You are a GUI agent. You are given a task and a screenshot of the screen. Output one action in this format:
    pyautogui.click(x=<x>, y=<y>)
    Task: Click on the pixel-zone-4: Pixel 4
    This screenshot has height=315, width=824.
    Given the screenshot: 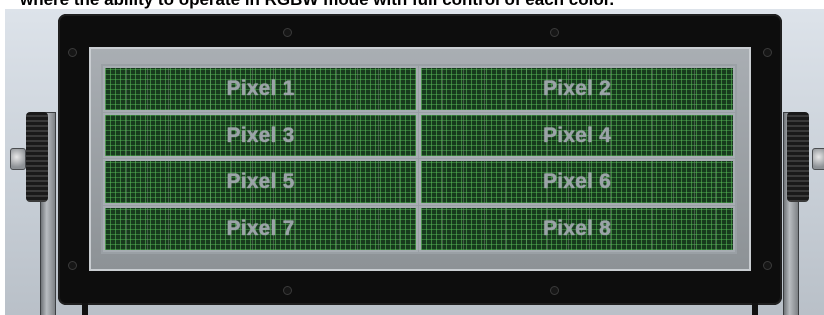 What is the action you would take?
    pyautogui.click(x=577, y=135)
    